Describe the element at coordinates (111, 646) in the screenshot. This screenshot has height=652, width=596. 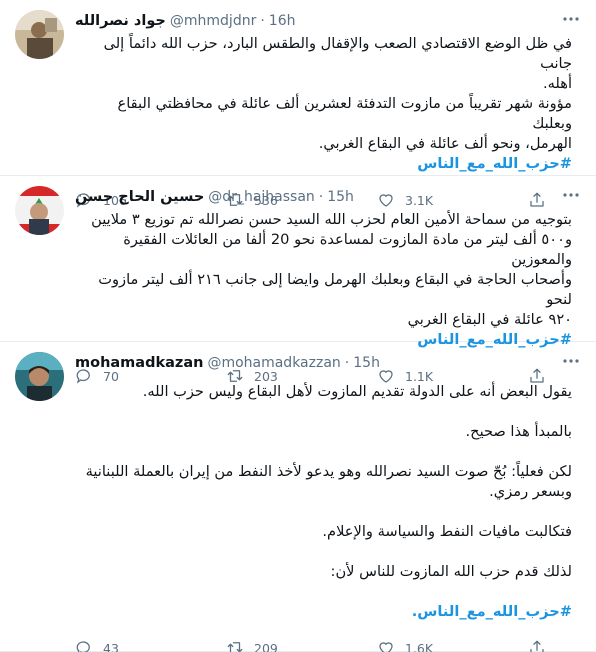
I see `reply-count: 43` at that location.